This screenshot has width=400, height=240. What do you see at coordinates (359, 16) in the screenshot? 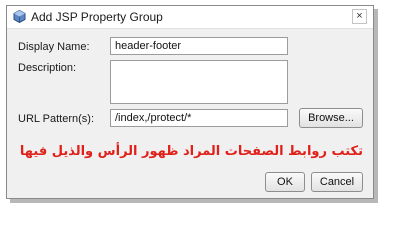
I see `close-button: ×` at bounding box center [359, 16].